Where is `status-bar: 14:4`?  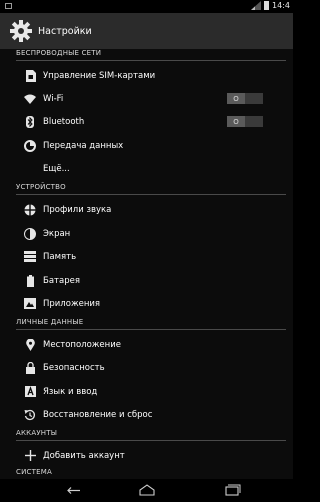
status-bar: 14:4 is located at coordinates (146, 6).